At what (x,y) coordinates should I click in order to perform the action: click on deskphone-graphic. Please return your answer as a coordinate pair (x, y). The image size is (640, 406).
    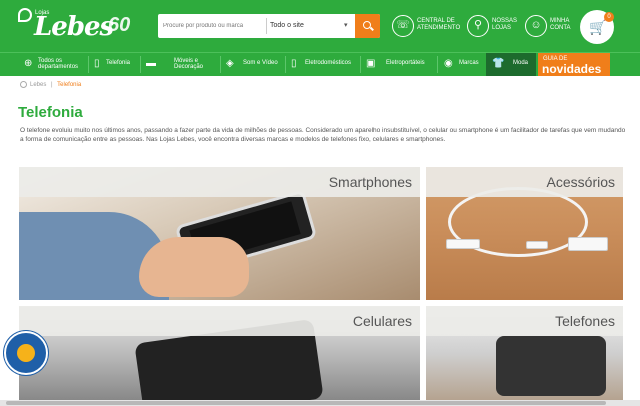
    Looking at the image, I should click on (551, 366).